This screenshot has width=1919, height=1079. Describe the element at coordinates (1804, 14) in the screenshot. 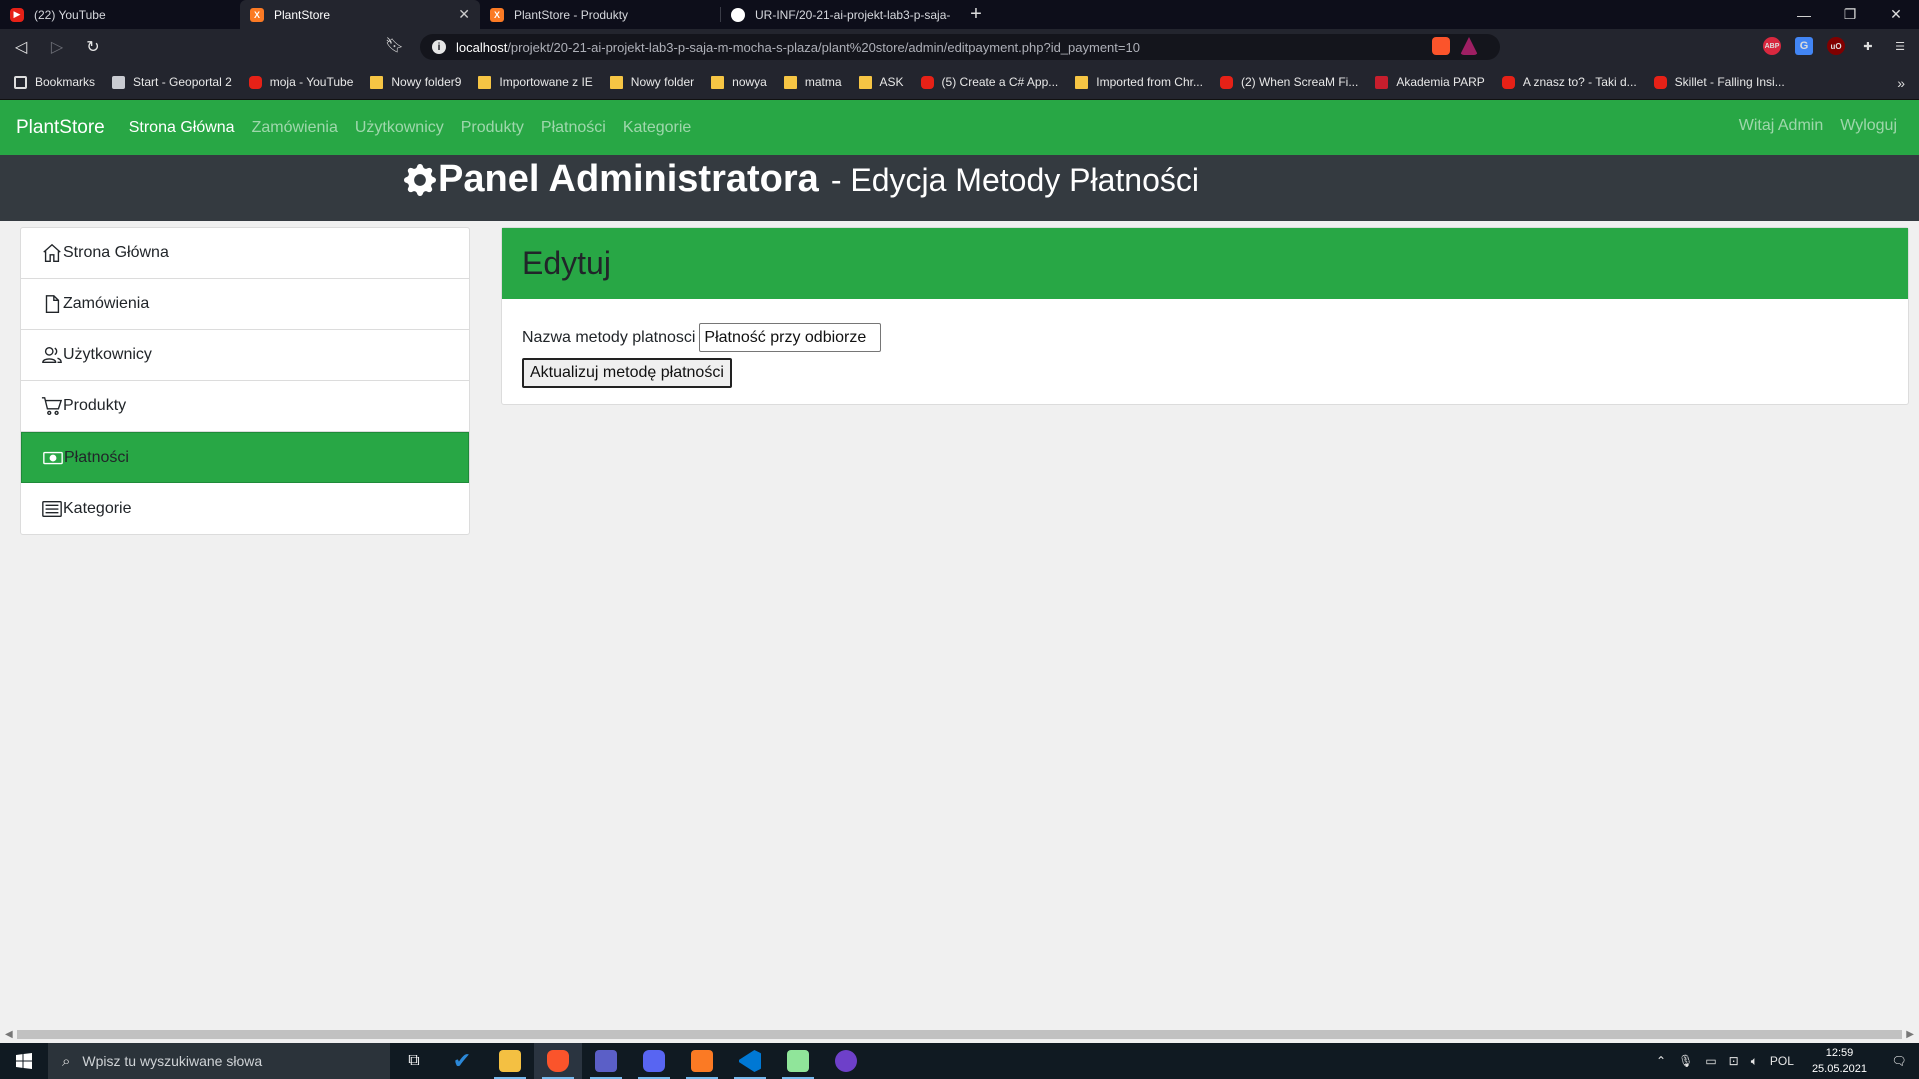

I see `minimize-icon: —` at that location.